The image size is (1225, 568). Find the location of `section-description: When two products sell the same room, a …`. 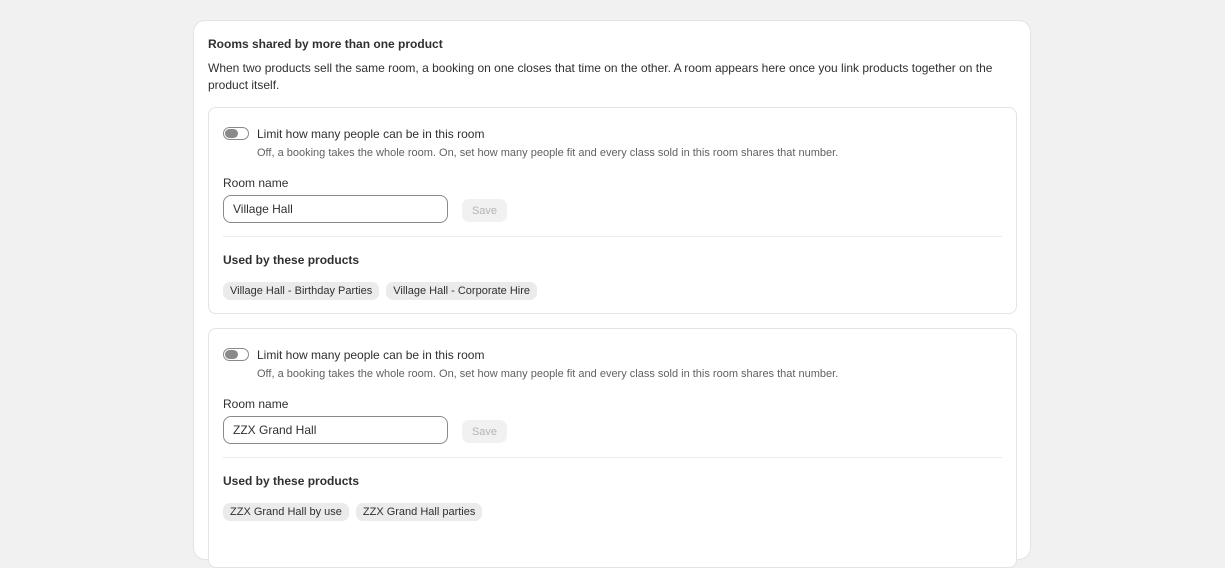

section-description: When two products sell the same room, a … is located at coordinates (600, 76).